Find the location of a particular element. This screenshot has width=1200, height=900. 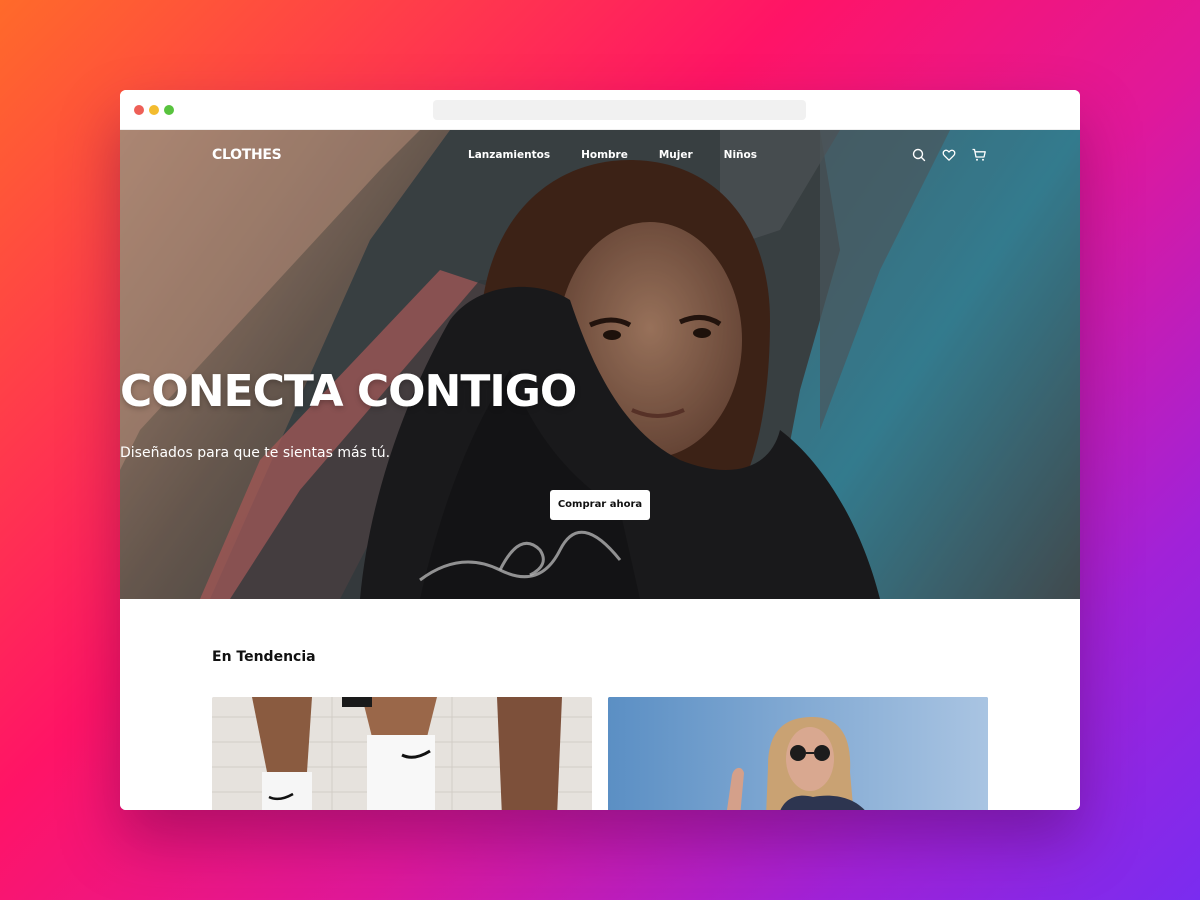

close-window-button is located at coordinates (139, 110).